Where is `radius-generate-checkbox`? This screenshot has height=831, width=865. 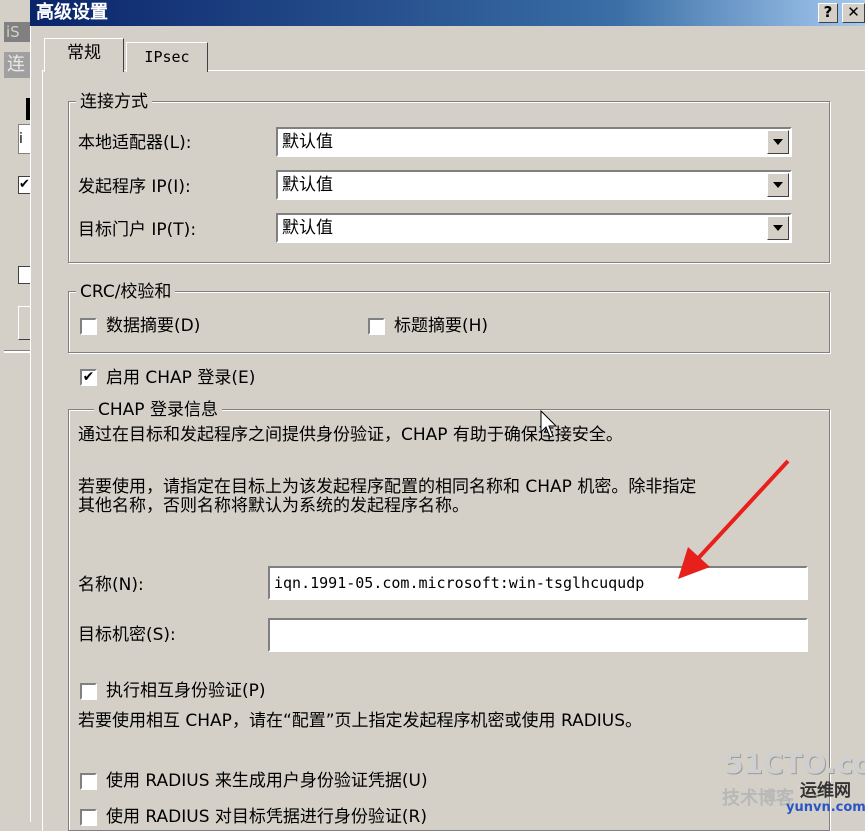 radius-generate-checkbox is located at coordinates (88, 781).